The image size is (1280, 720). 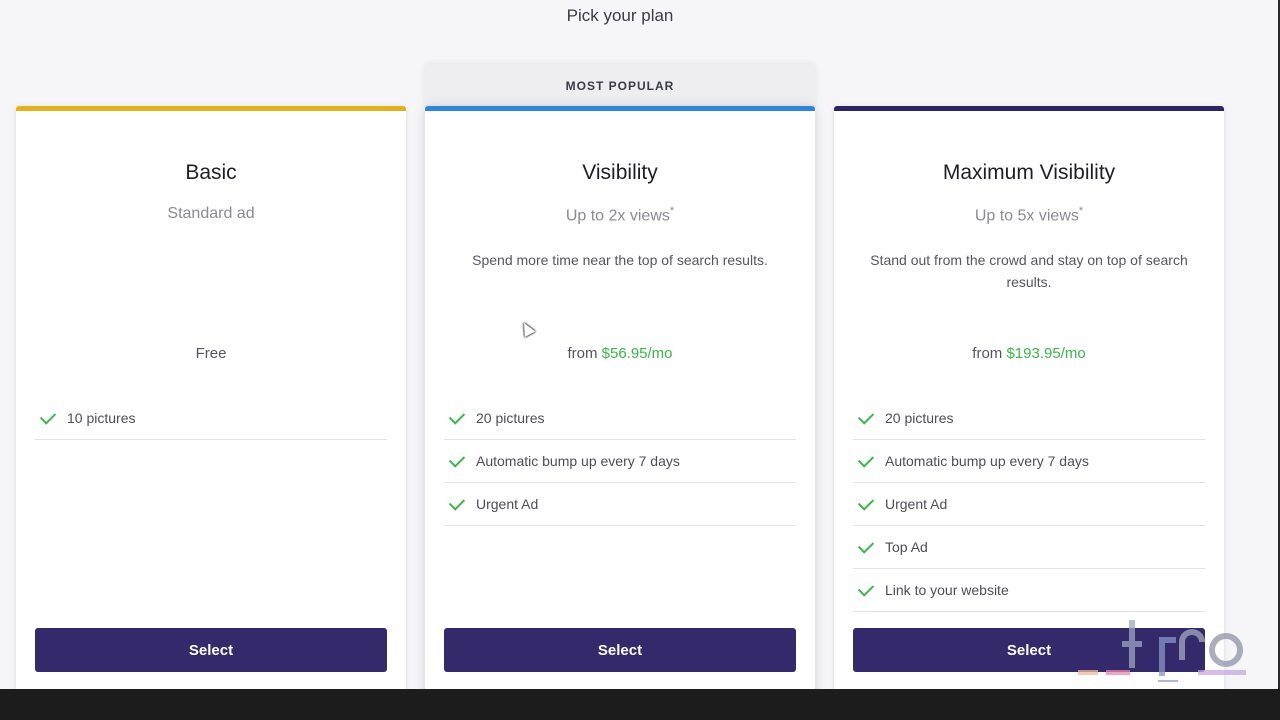 I want to click on bottom-bar, so click(x=640, y=704).